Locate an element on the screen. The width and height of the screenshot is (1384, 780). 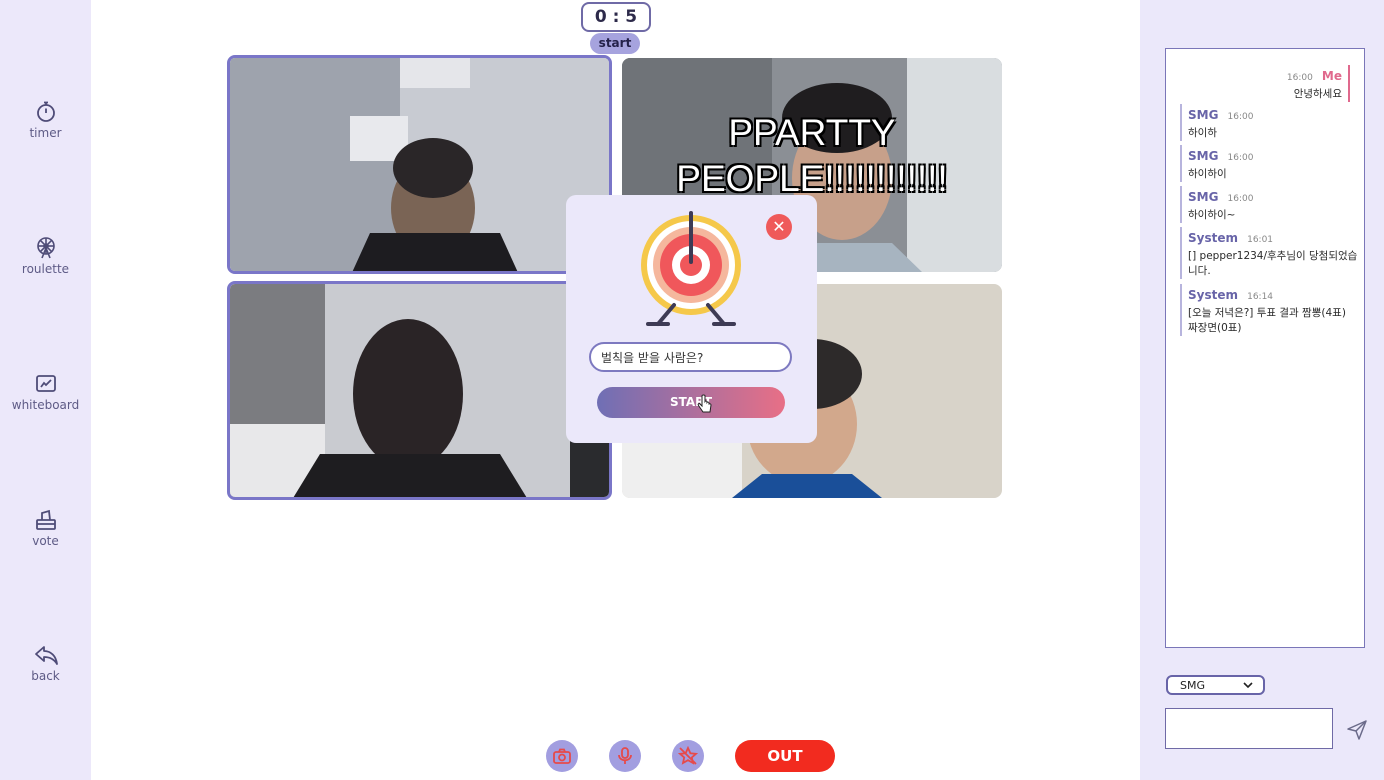
microphone-icon is located at coordinates (625, 755).